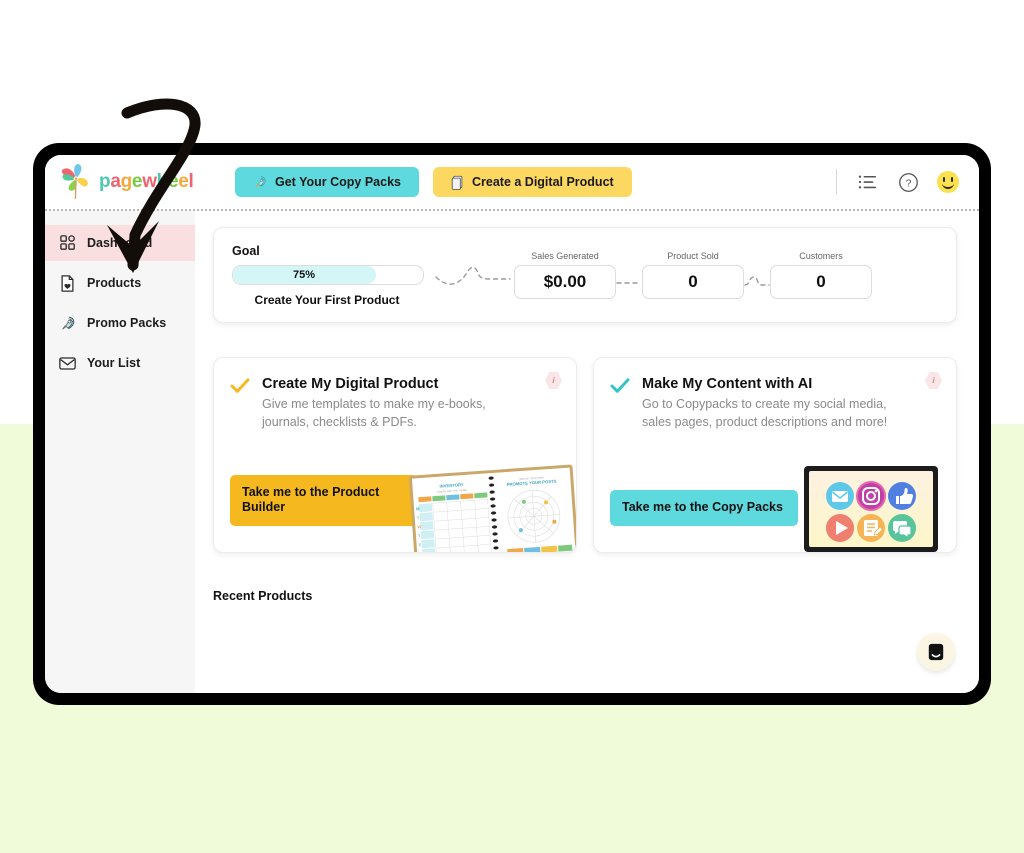 The height and width of the screenshot is (853, 1024). I want to click on help-circle-icon: ?, so click(908, 182).